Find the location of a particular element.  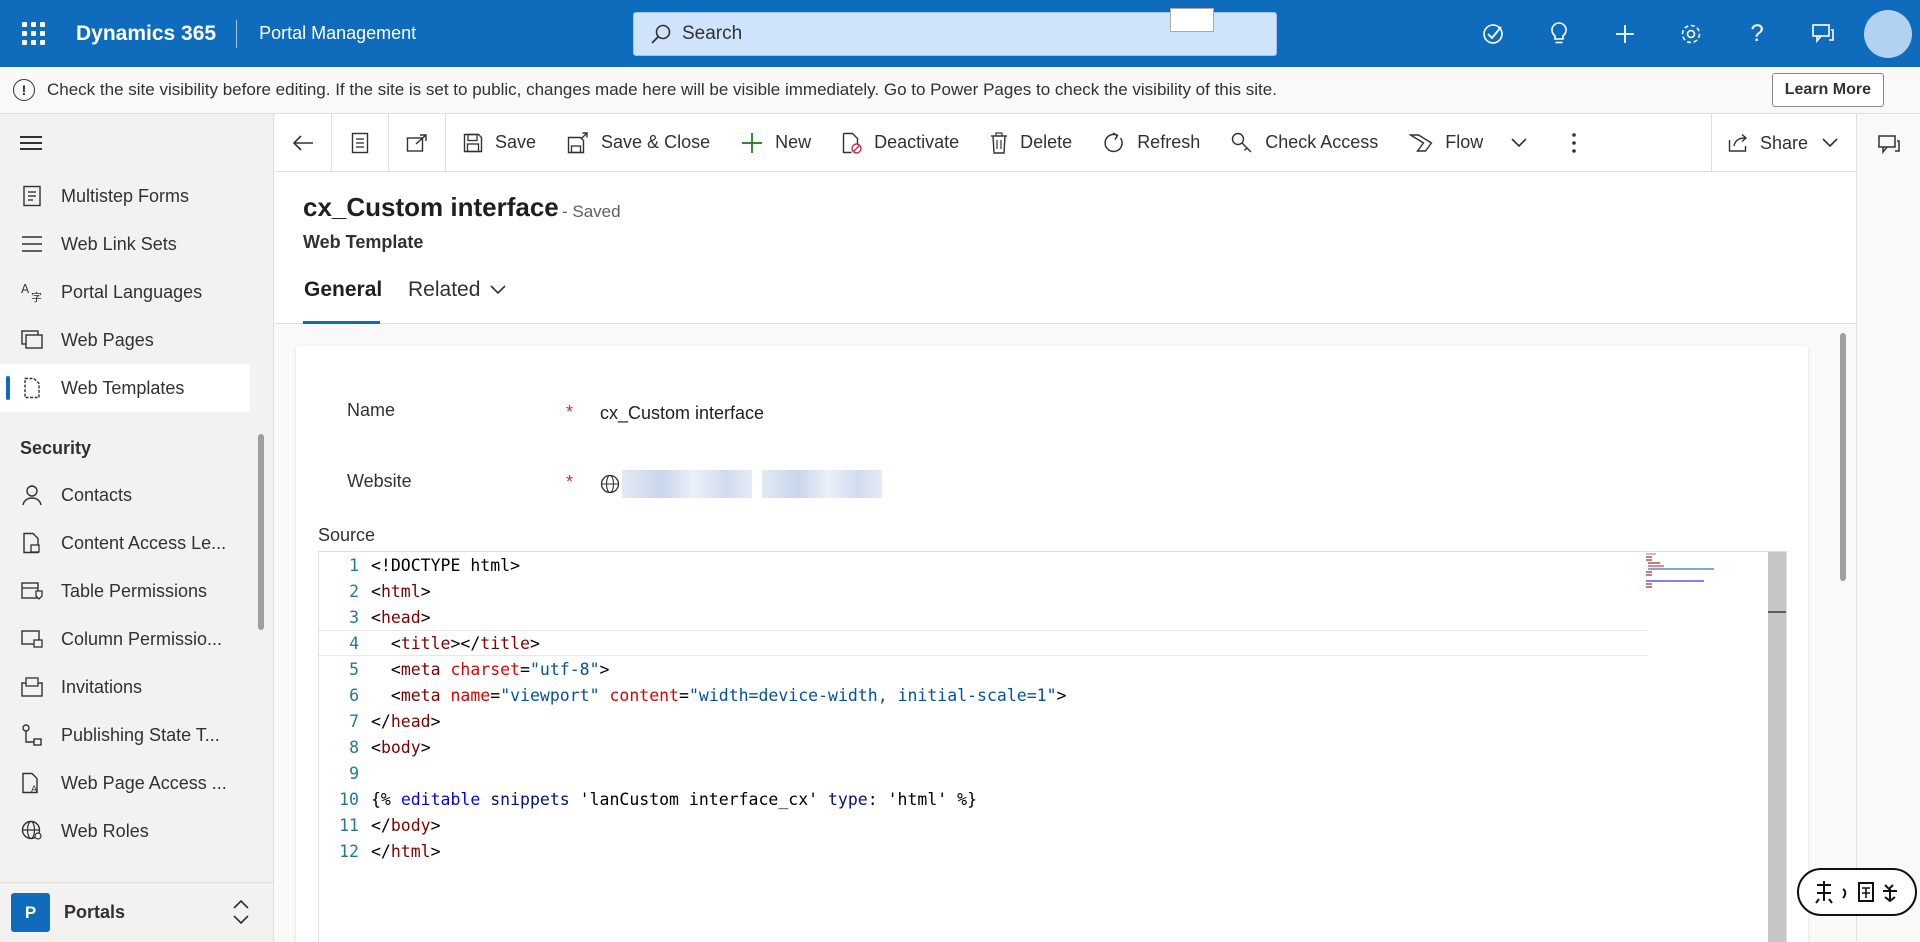

line-number: 5 is located at coordinates (354, 669).